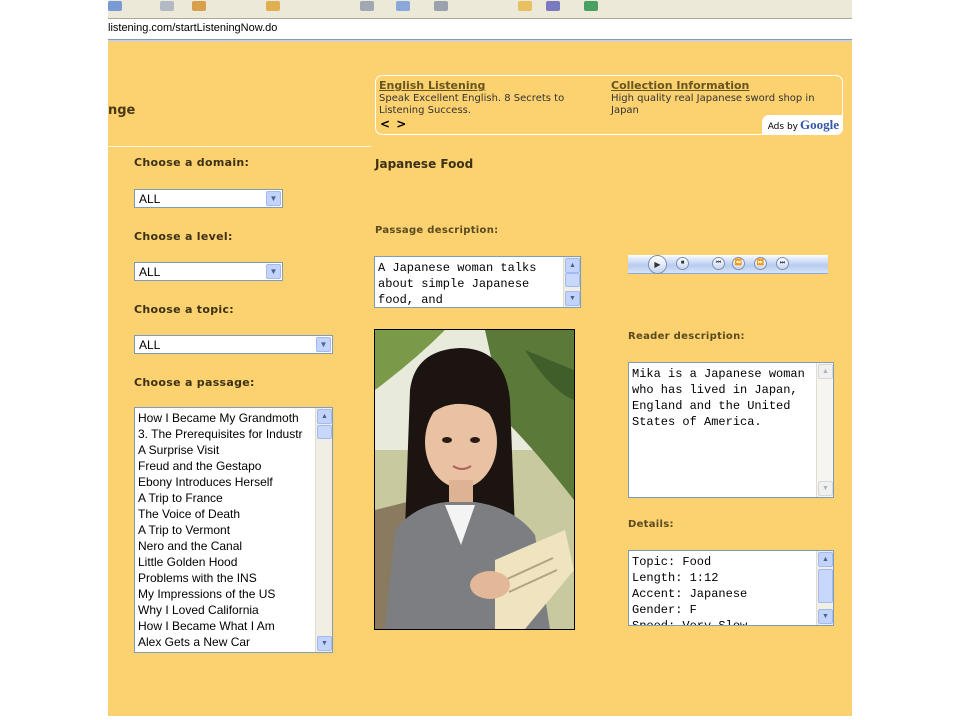  What do you see at coordinates (226, 594) in the screenshot?
I see `list-item: My Impressions of the US` at bounding box center [226, 594].